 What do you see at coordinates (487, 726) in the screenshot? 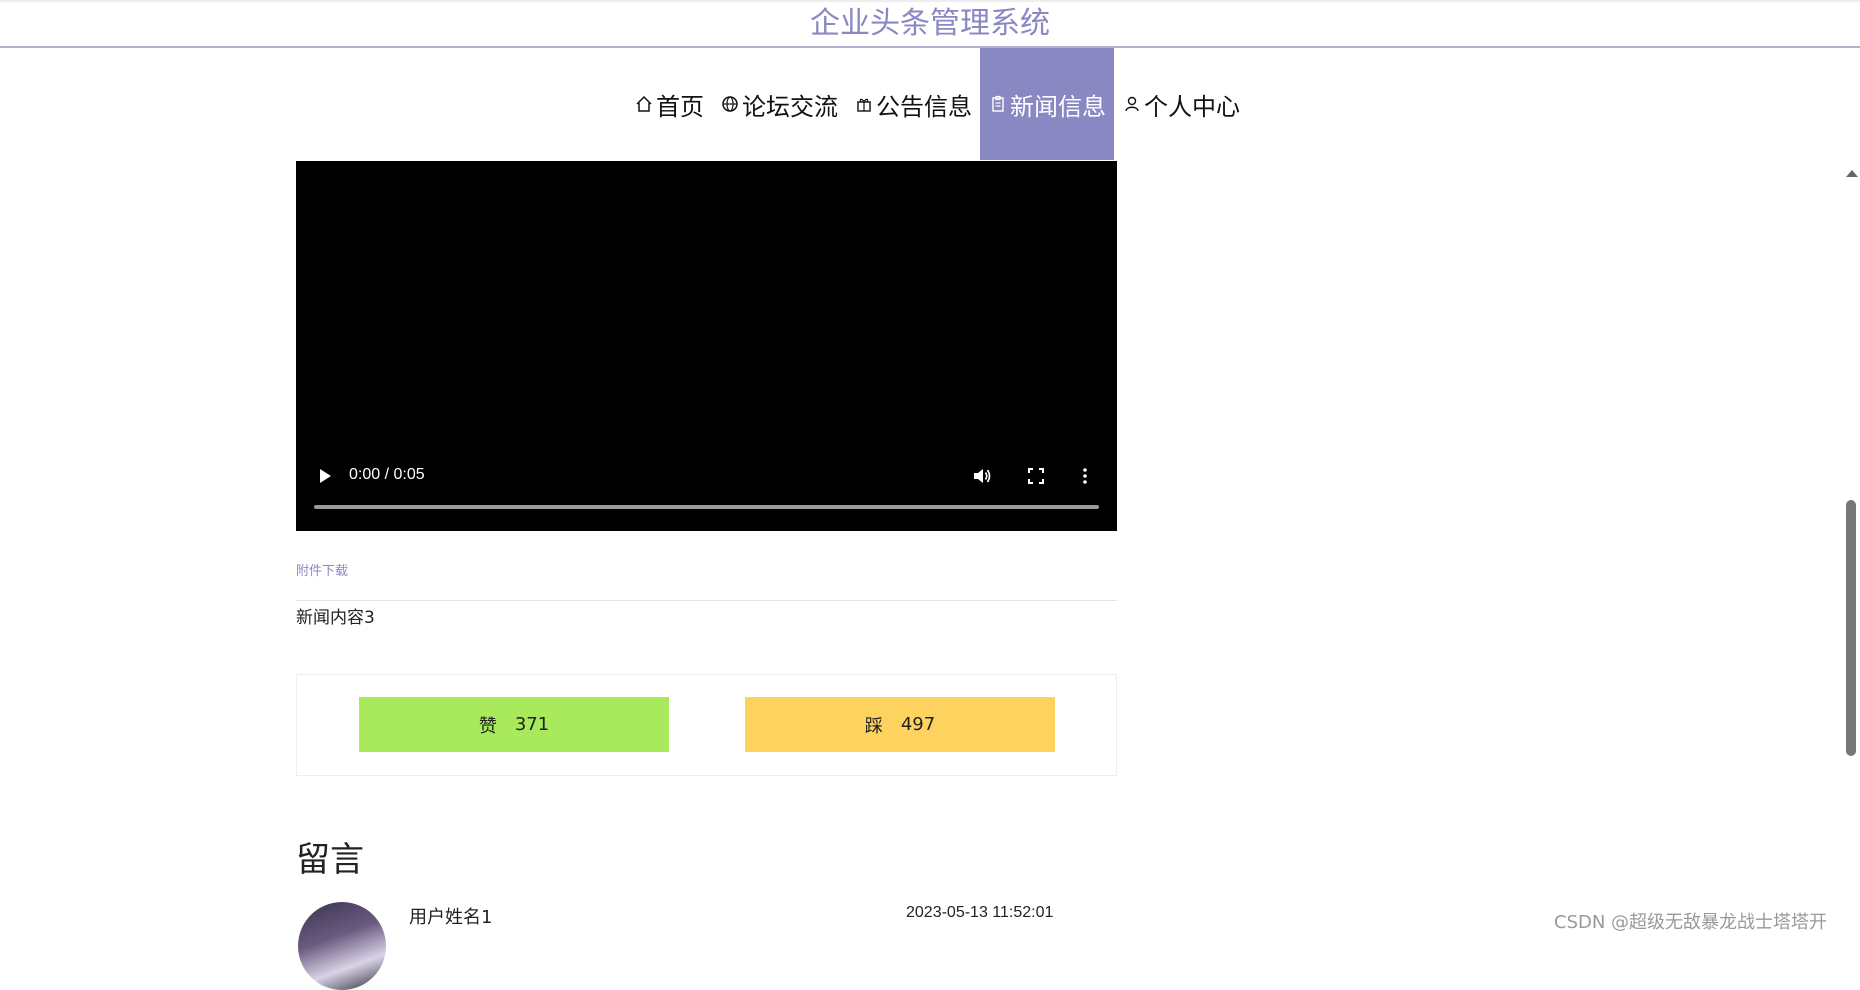
I see `like-label: 赞` at bounding box center [487, 726].